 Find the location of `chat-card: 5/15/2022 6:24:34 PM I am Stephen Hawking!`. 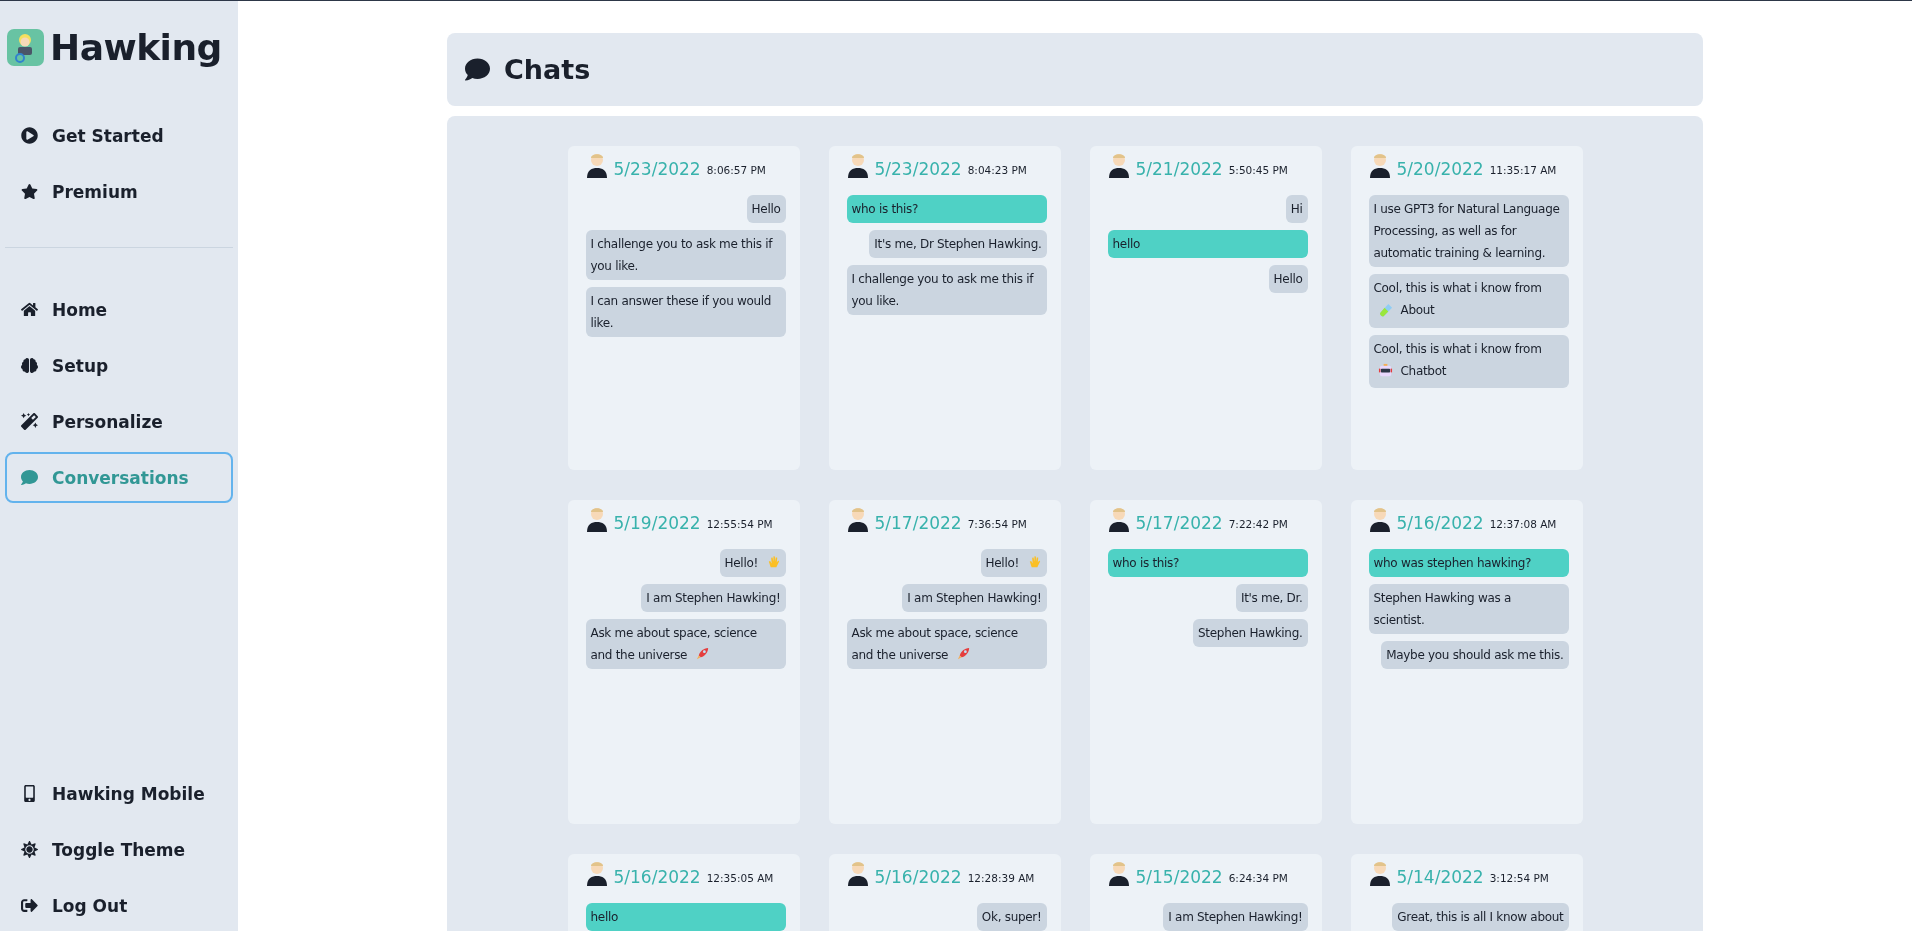

chat-card: 5/15/2022 6:24:34 PM I am Stephen Hawking! is located at coordinates (1205, 892).